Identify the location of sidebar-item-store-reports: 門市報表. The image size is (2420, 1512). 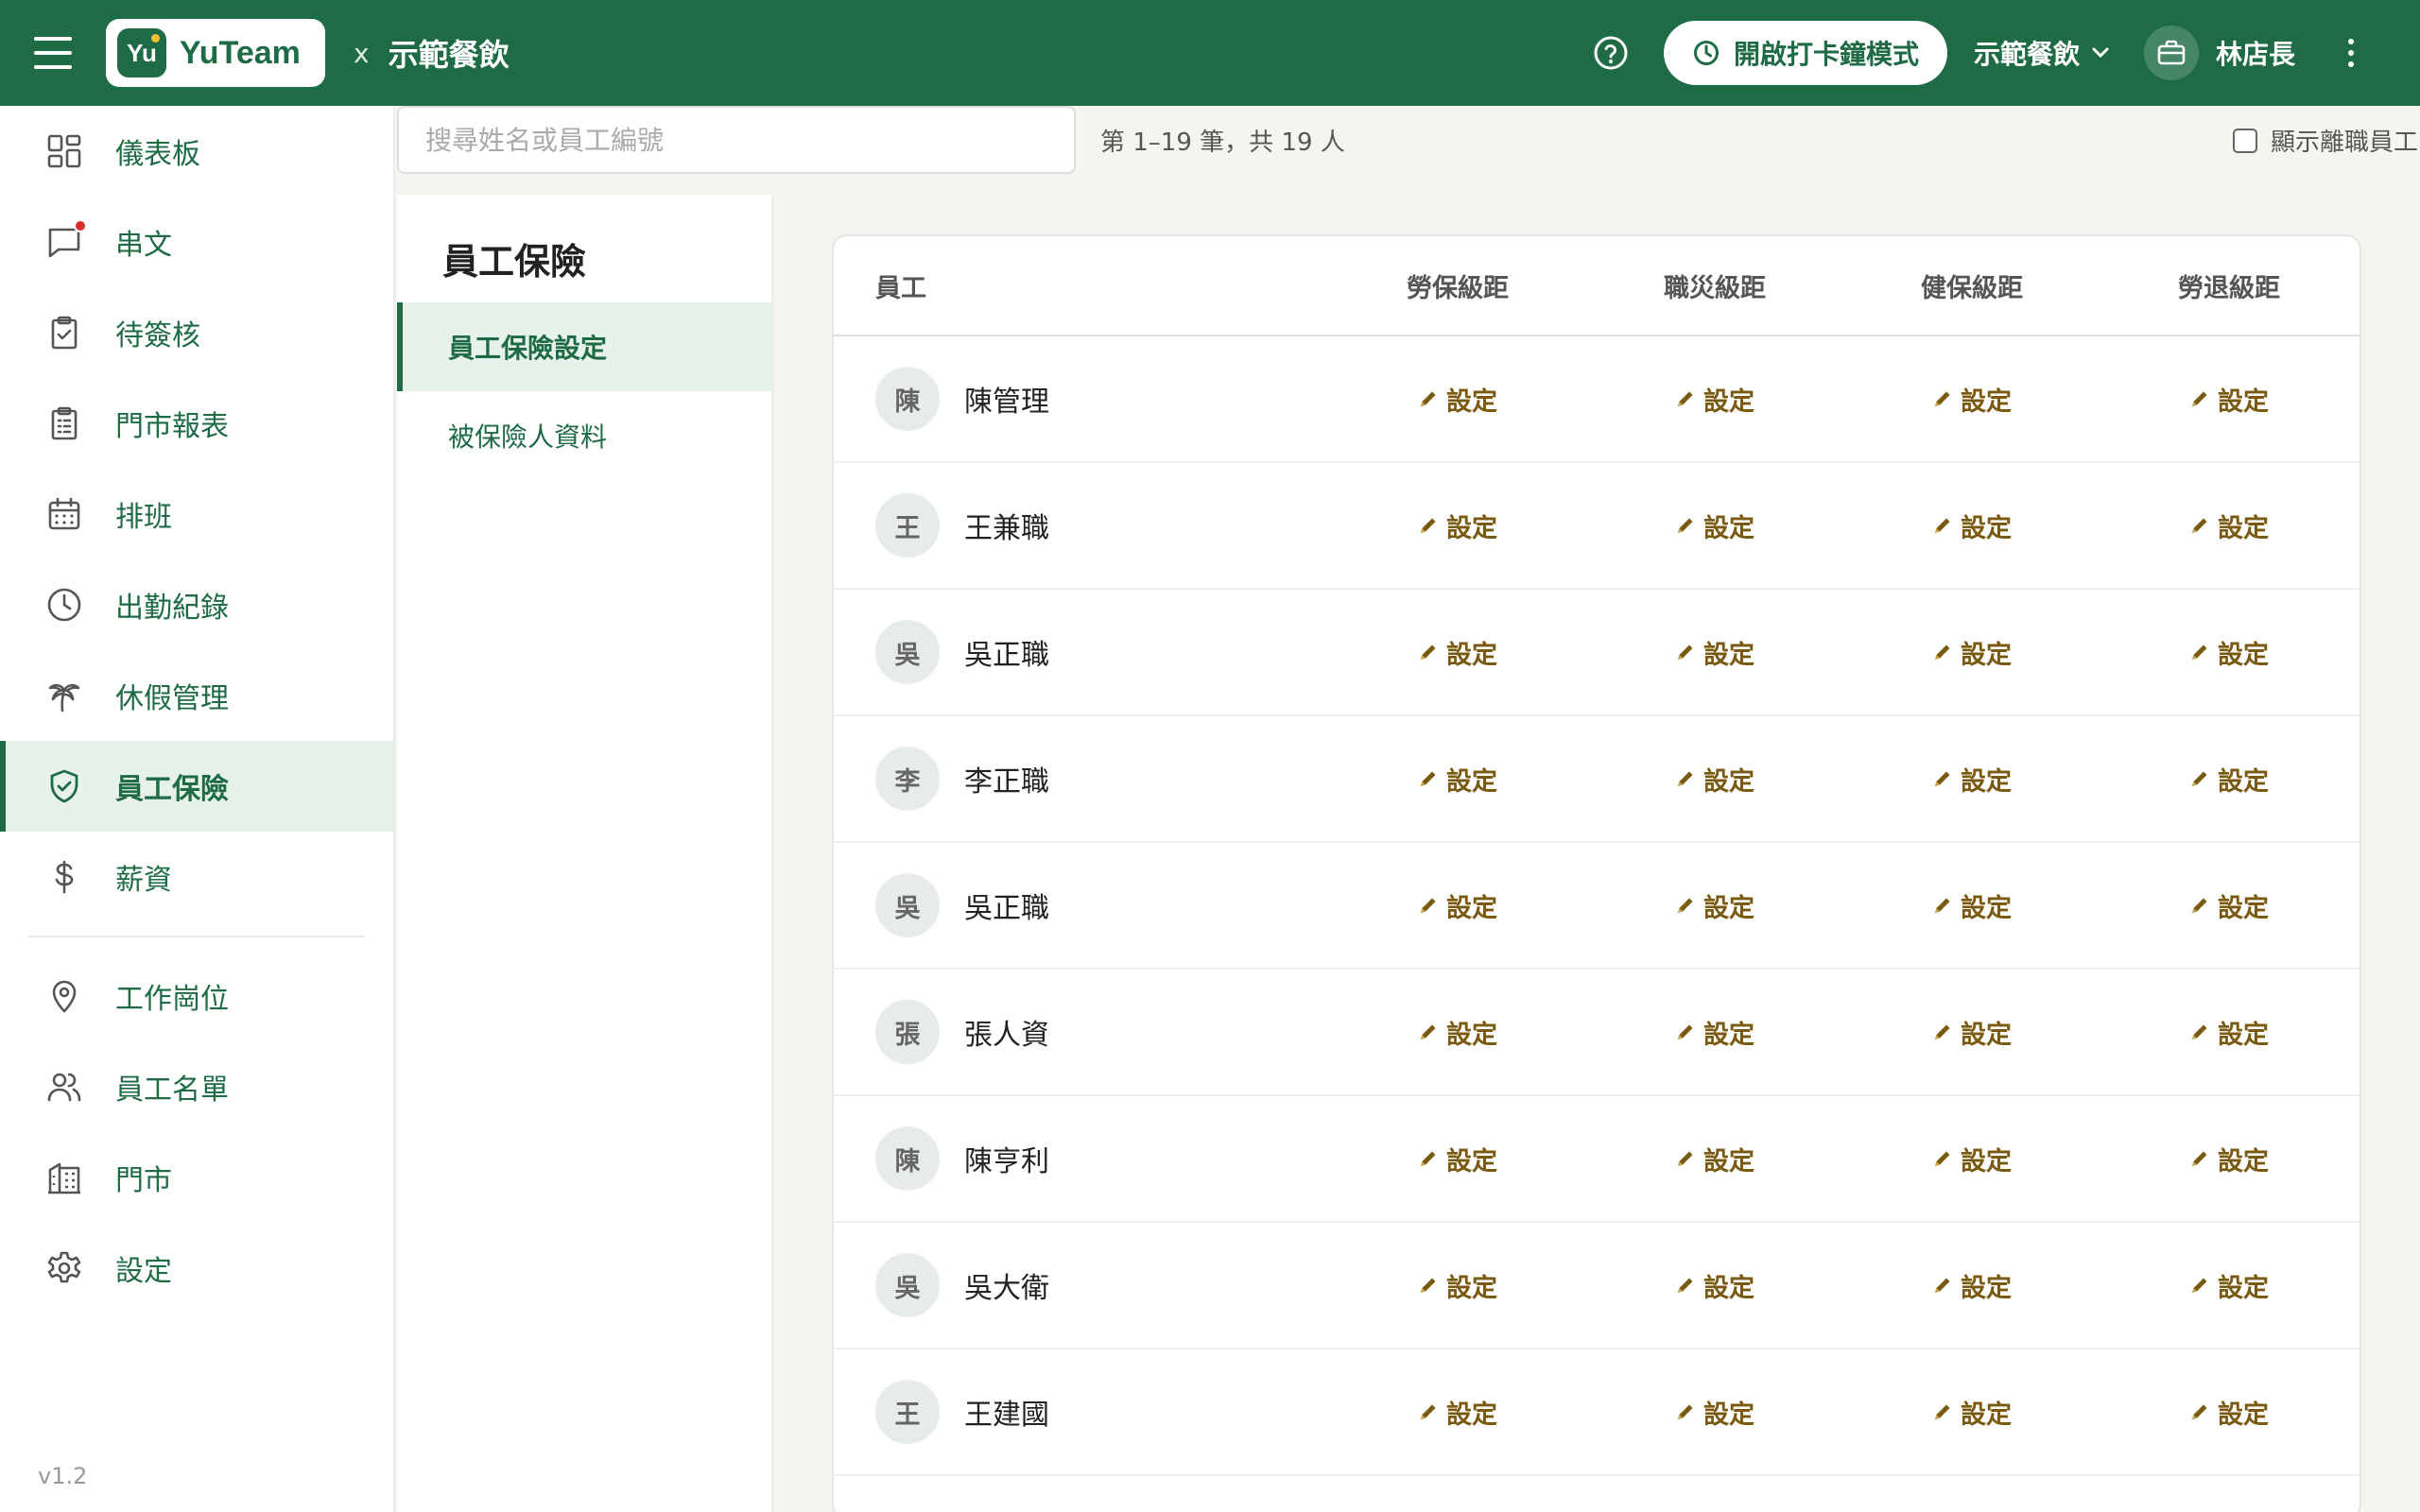
(196, 423).